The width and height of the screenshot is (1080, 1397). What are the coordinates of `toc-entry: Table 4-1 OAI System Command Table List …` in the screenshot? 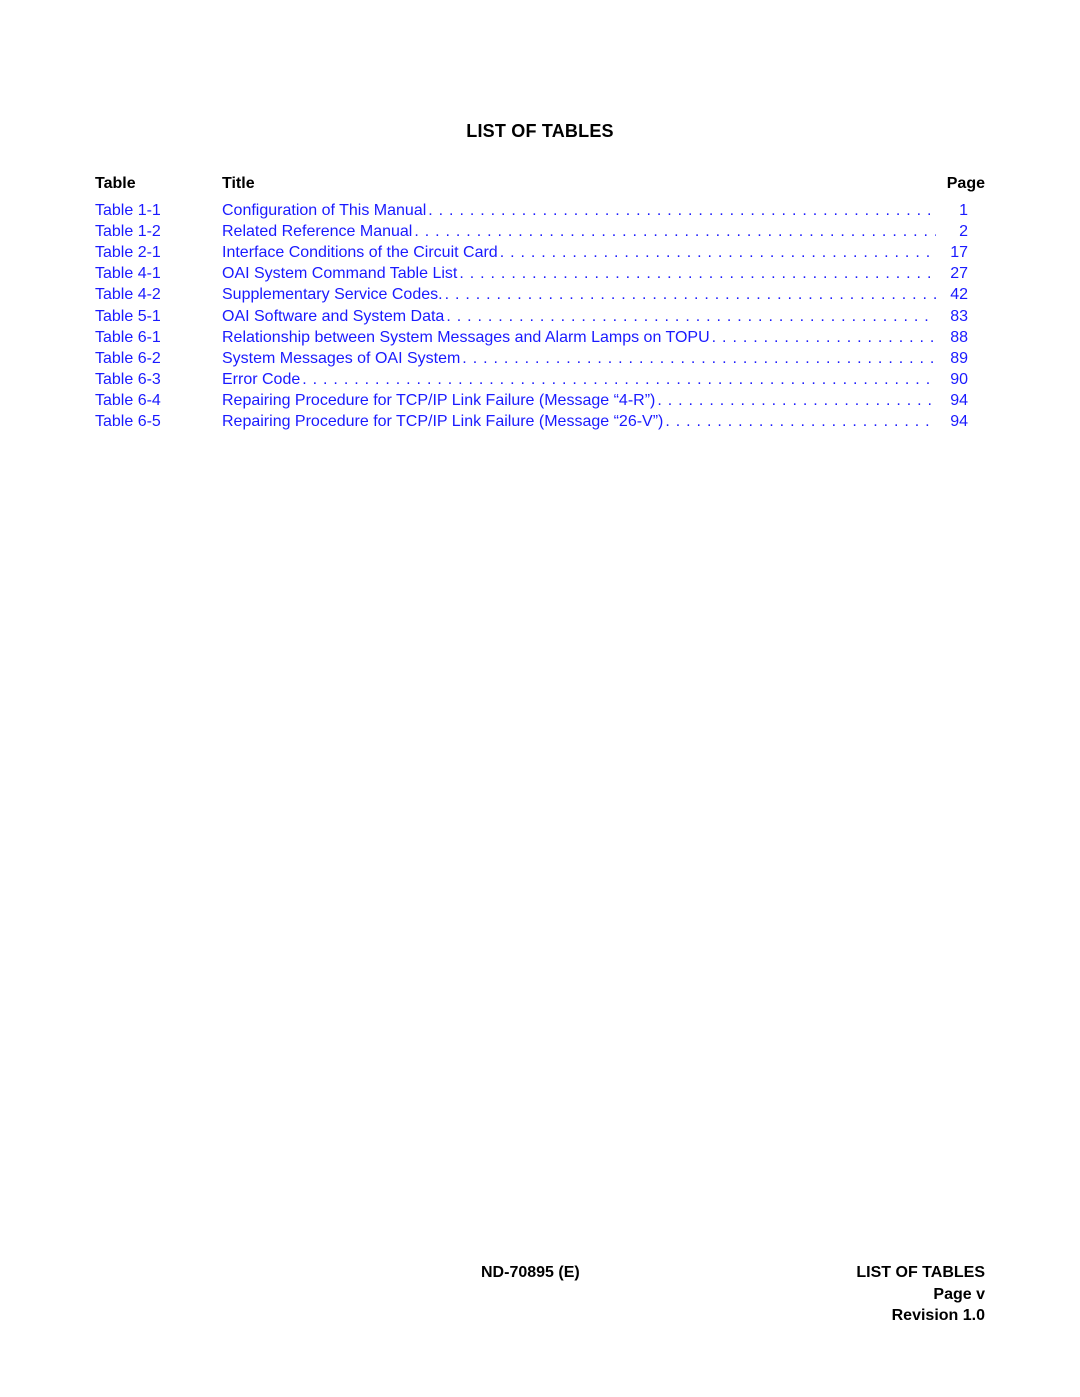 It's located at (540, 274).